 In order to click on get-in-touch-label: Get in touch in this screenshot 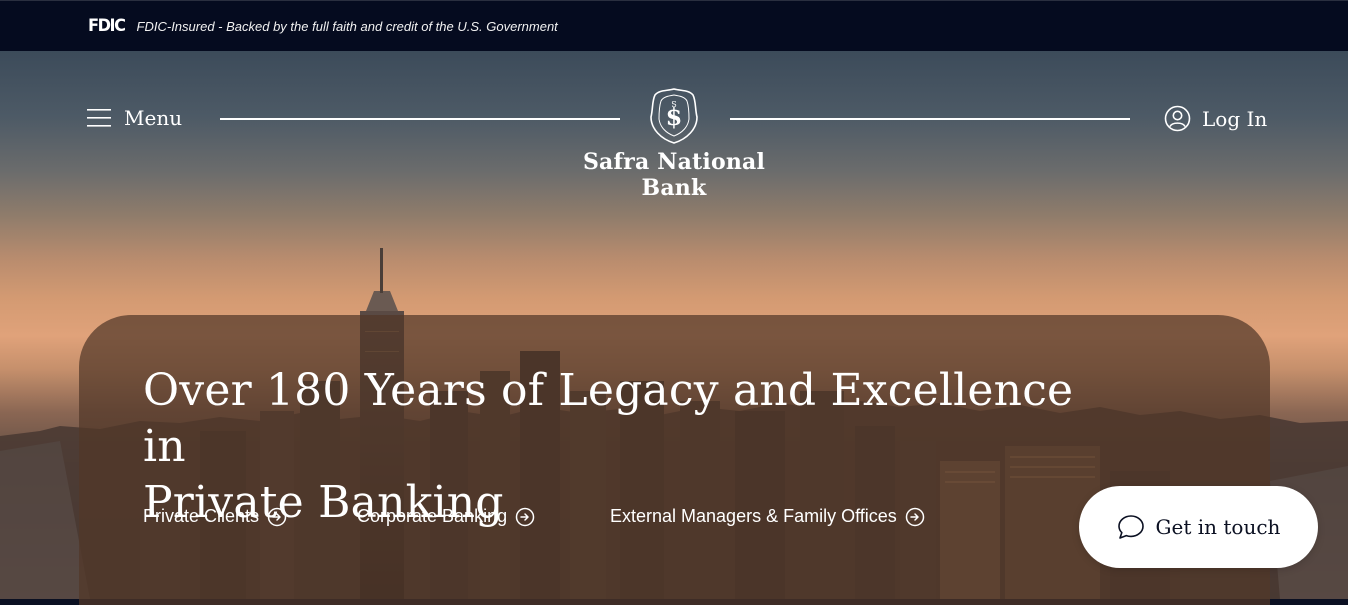, I will do `click(1218, 527)`.